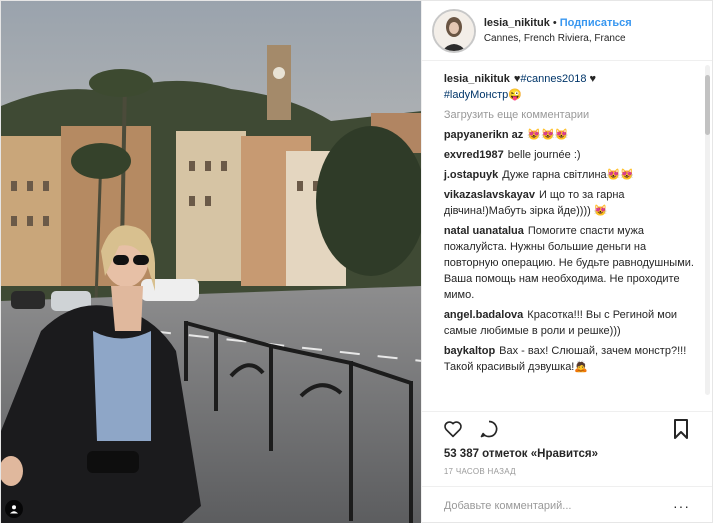  Describe the element at coordinates (707, 230) in the screenshot. I see `comments-scrollbar` at that location.